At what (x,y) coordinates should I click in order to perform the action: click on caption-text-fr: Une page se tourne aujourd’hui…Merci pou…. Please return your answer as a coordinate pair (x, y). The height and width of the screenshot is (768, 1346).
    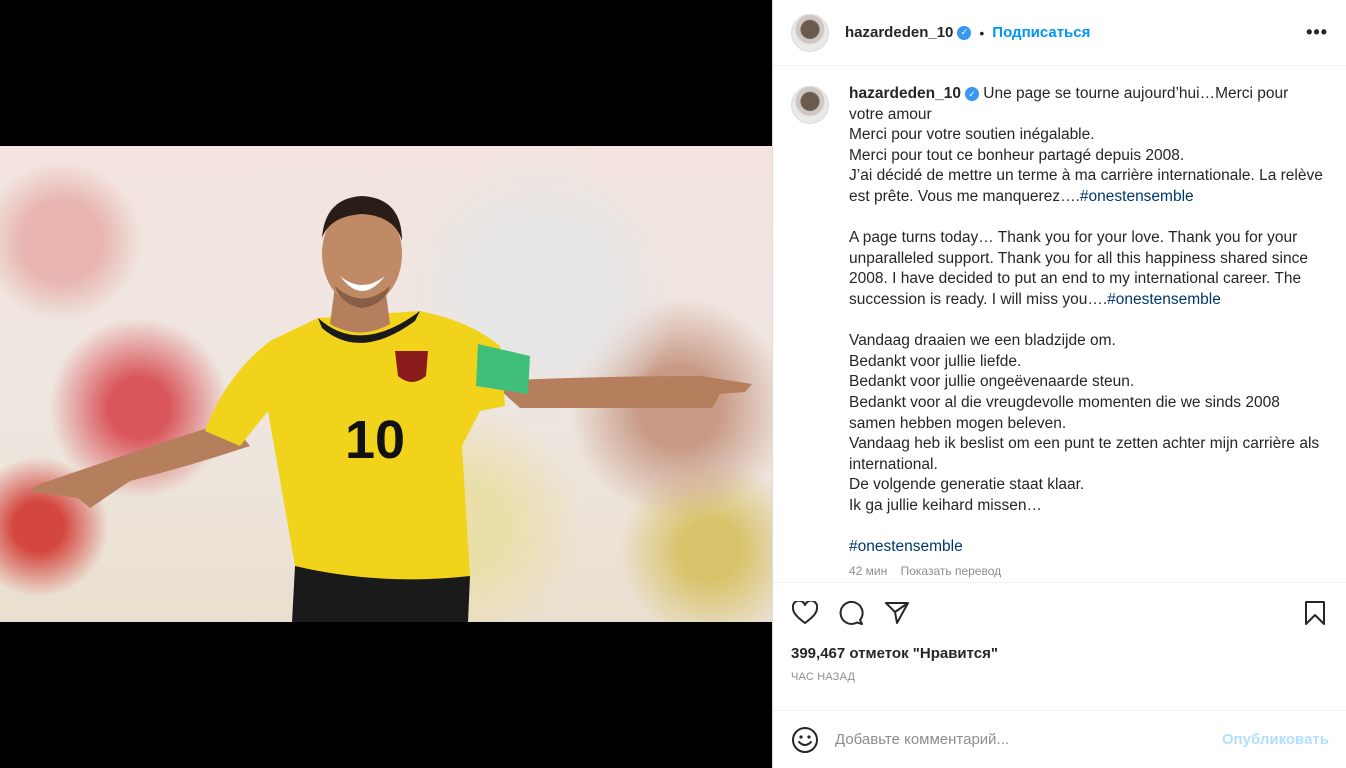
    Looking at the image, I should click on (1086, 145).